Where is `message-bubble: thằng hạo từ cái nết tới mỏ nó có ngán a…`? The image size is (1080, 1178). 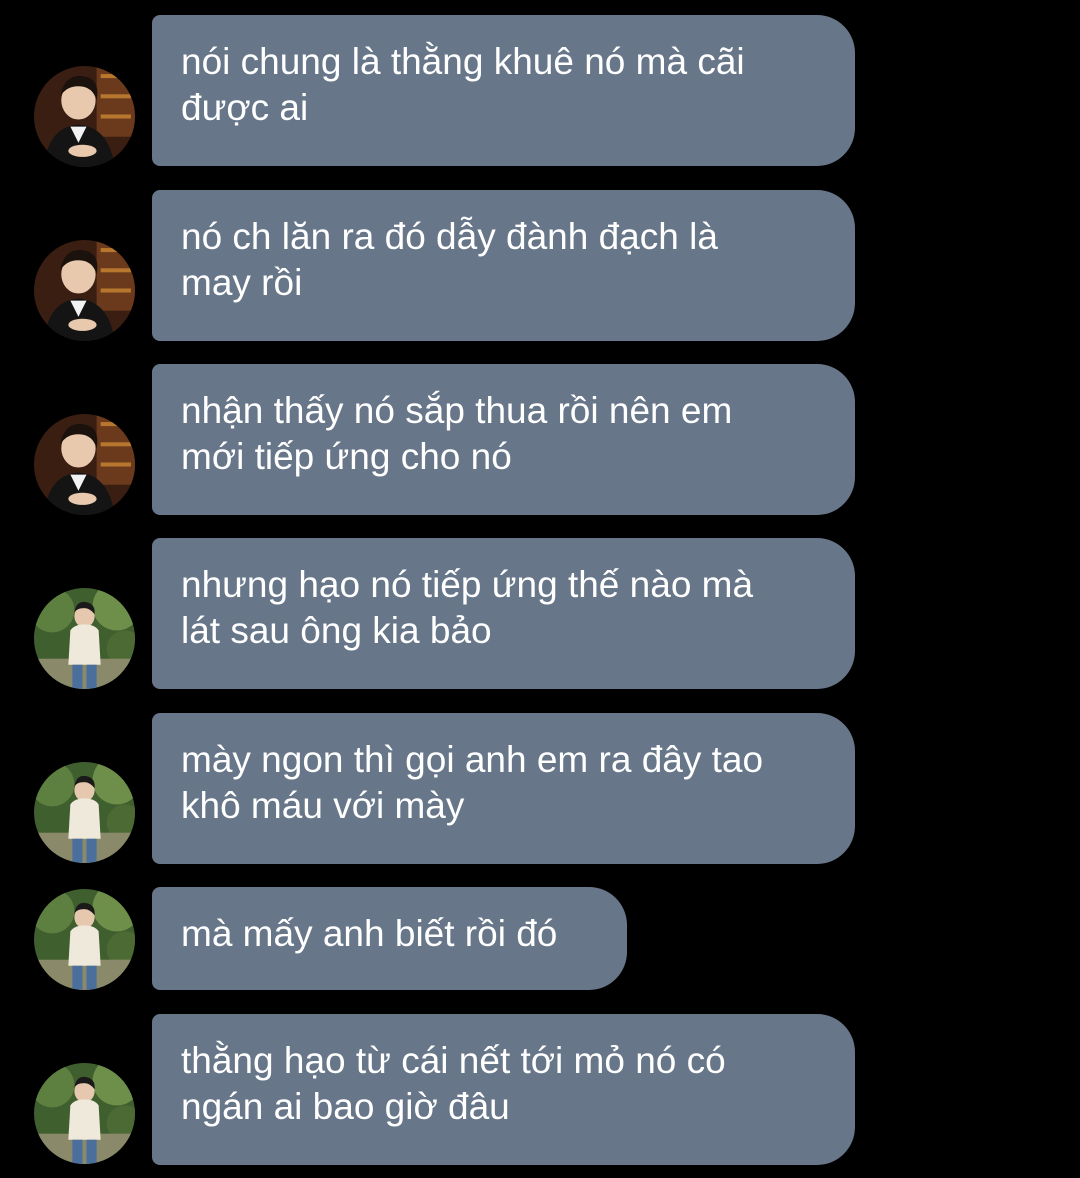 message-bubble: thằng hạo từ cái nết tới mỏ nó có ngán a… is located at coordinates (503, 1089).